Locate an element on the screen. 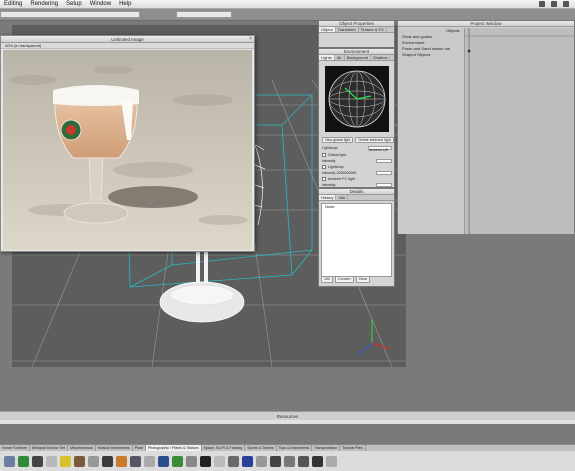 The height and width of the screenshot is (471, 575). global-light-checkbox is located at coordinates (324, 155).